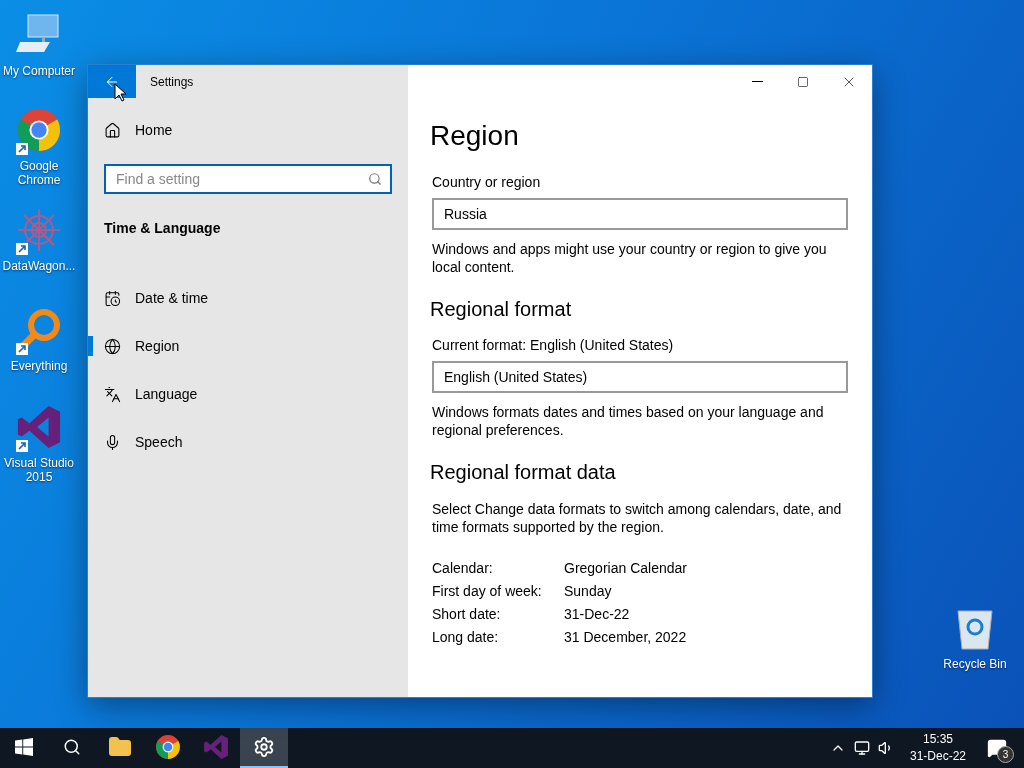 The image size is (1024, 768). I want to click on dropdown: English (United States), so click(640, 377).